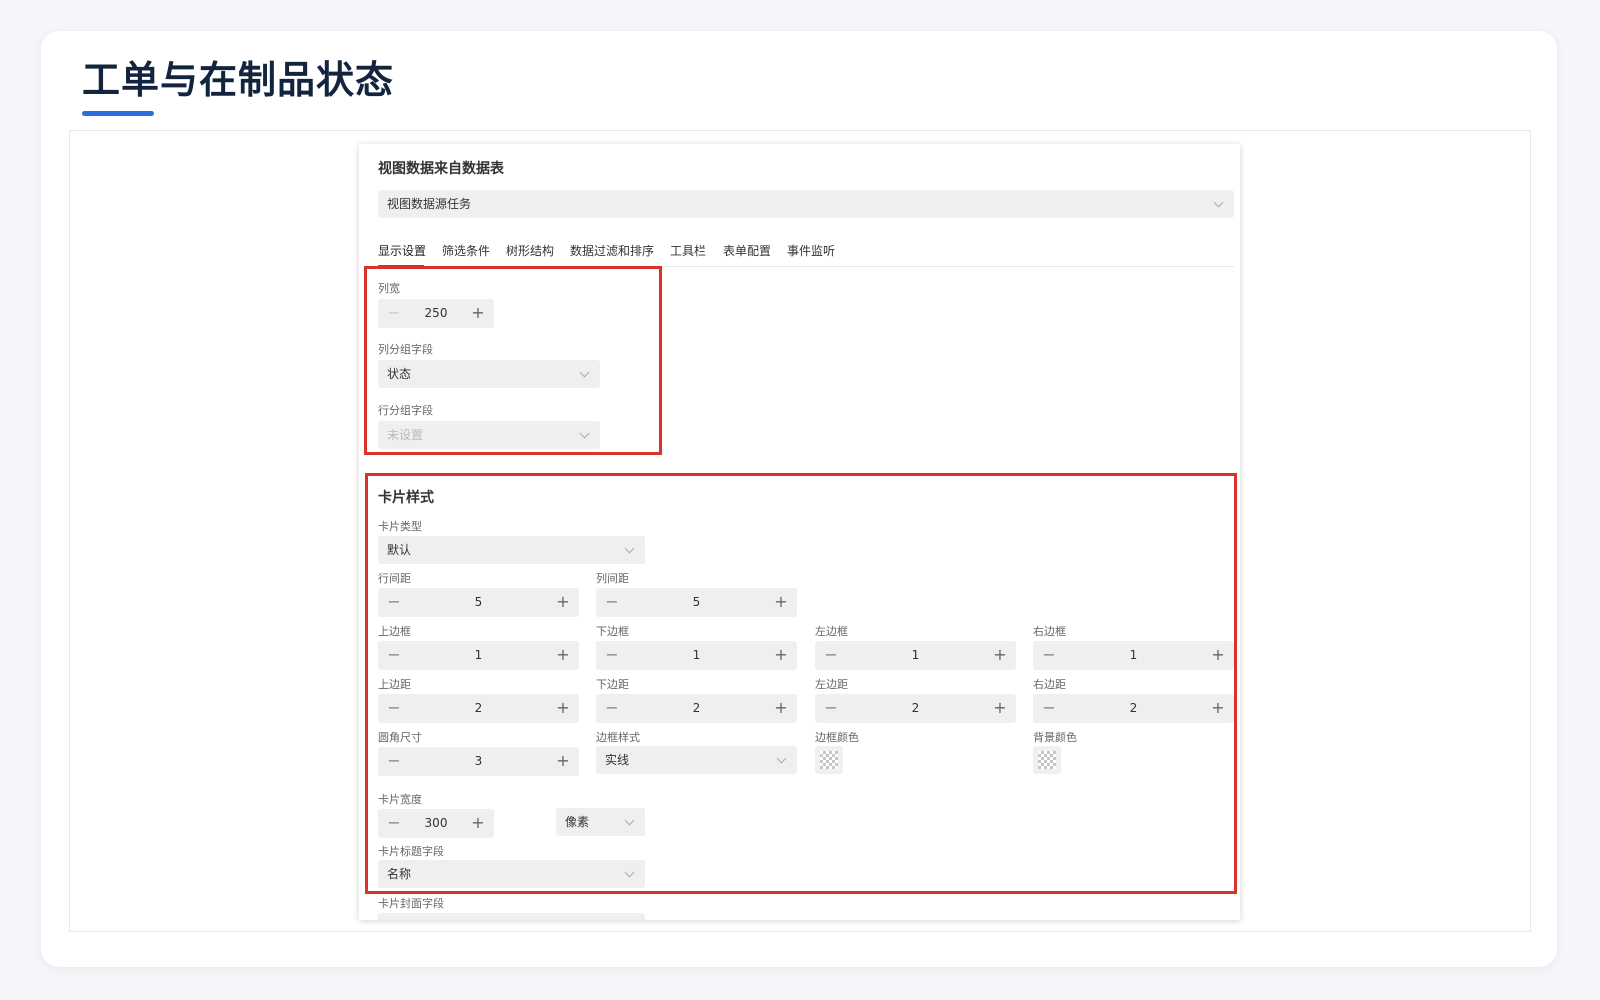 This screenshot has height=1000, width=1600. I want to click on data-source-heading: 视图数据来自数据表, so click(441, 169).